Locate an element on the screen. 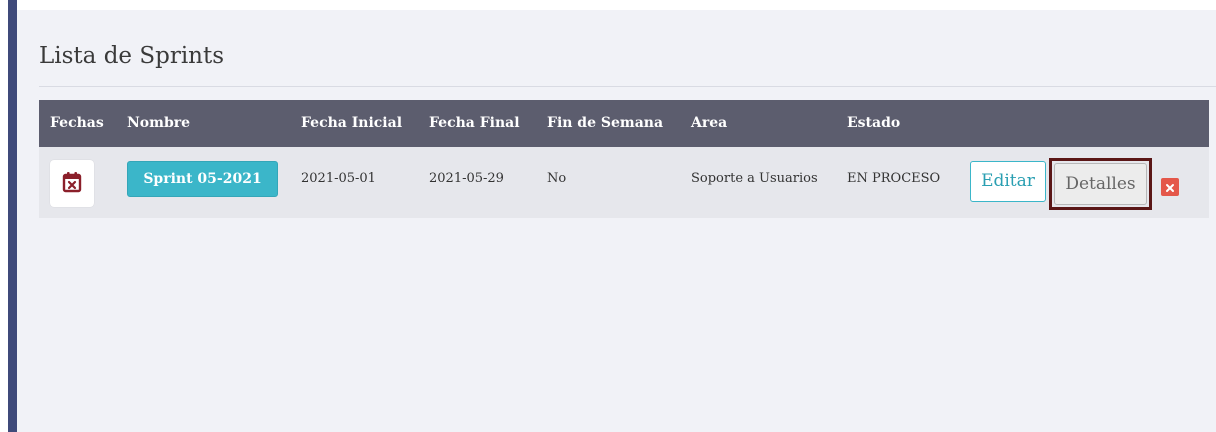  sidebar-accent-bar is located at coordinates (12, 216).